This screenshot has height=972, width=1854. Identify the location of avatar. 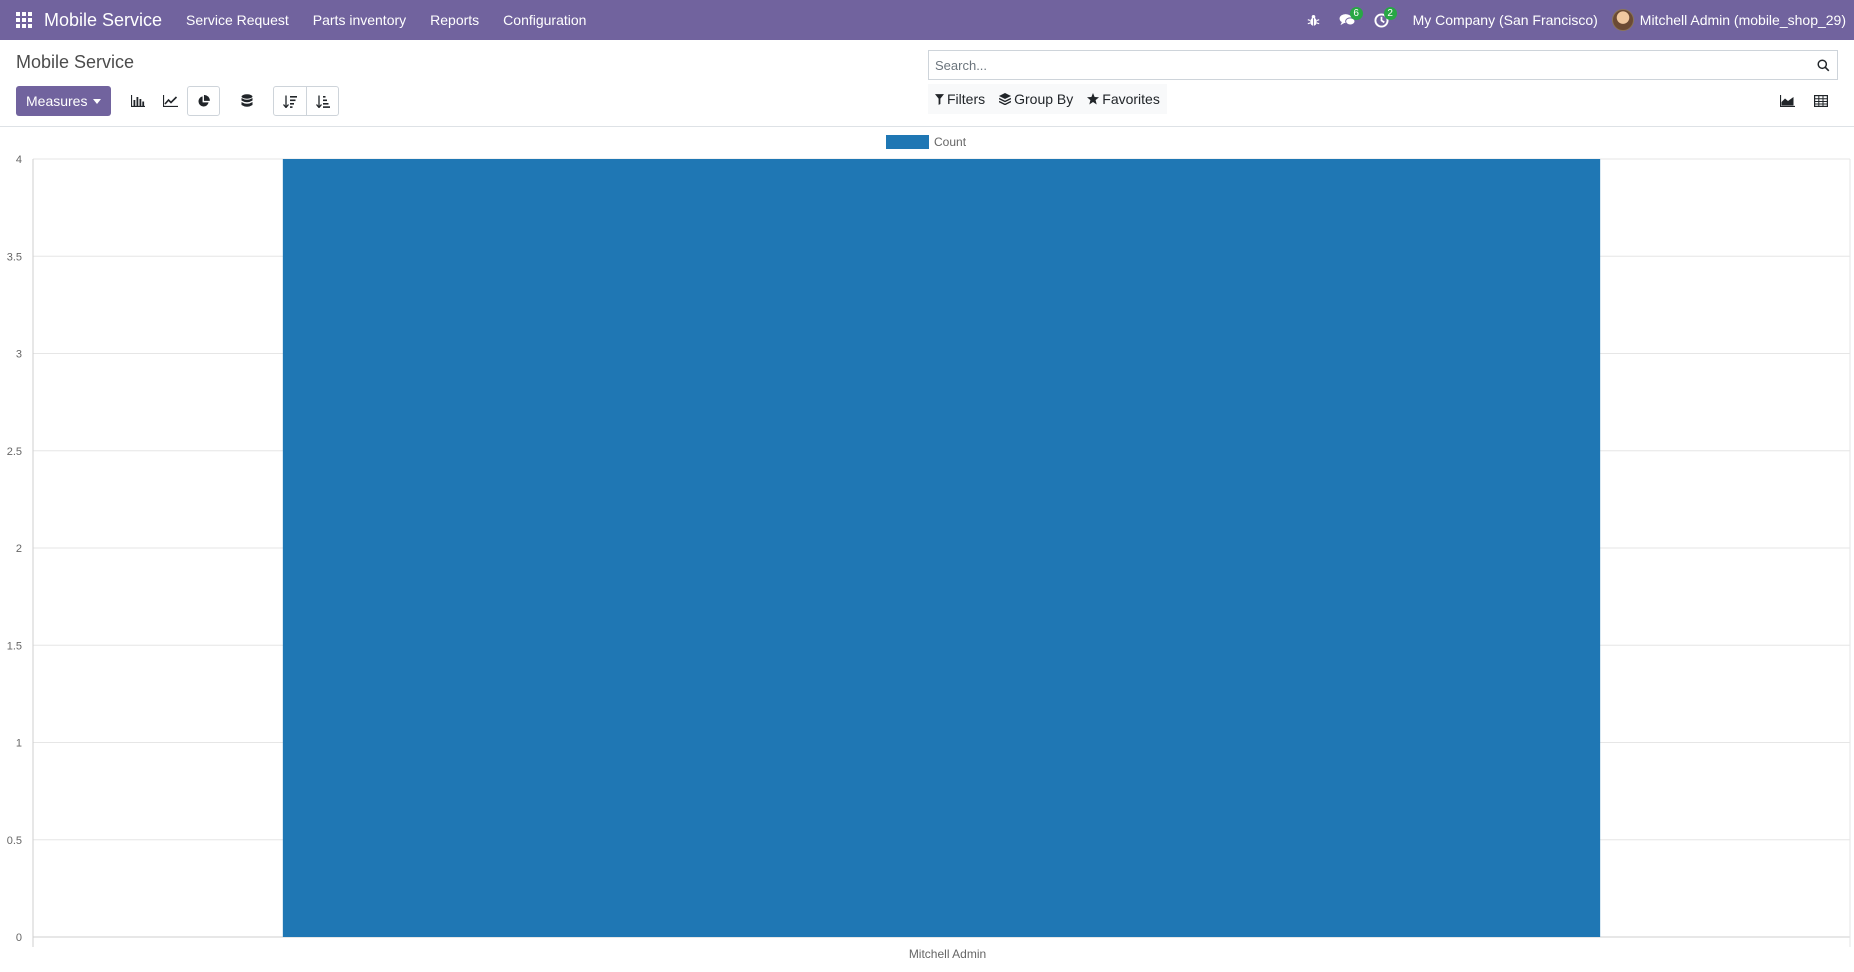
(1622, 20).